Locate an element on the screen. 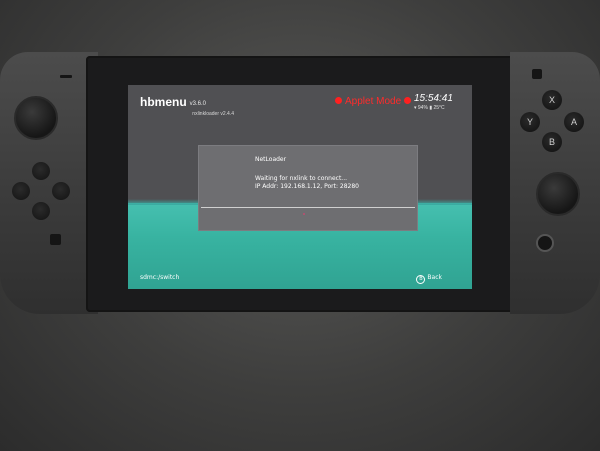 This screenshot has height=451, width=600. back-label: Back is located at coordinates (434, 277).